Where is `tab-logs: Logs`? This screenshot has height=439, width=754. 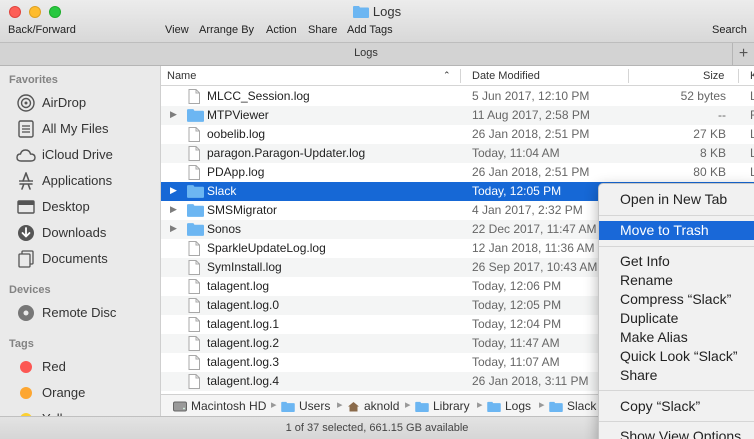
tab-logs: Logs is located at coordinates (366, 53).